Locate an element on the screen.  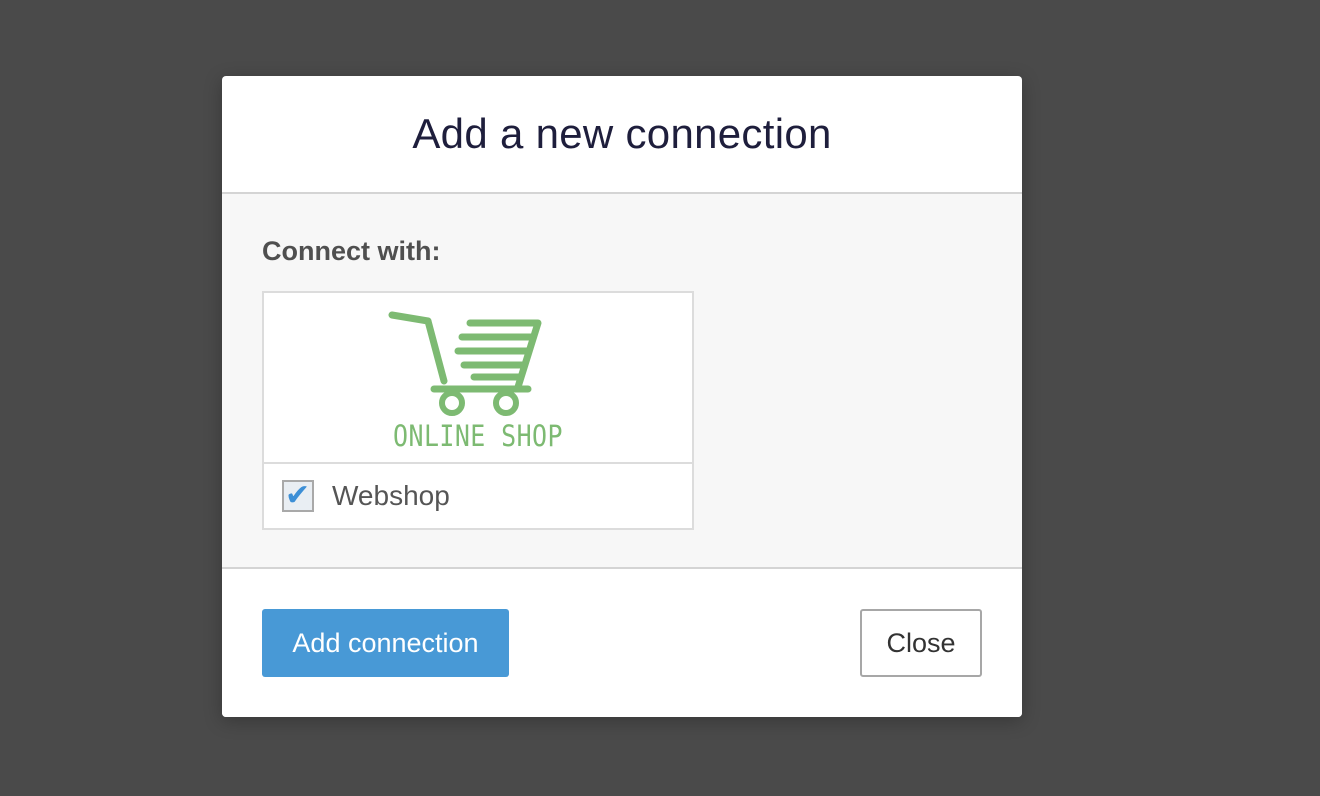
option-footer: ✔ Webshop is located at coordinates (478, 496).